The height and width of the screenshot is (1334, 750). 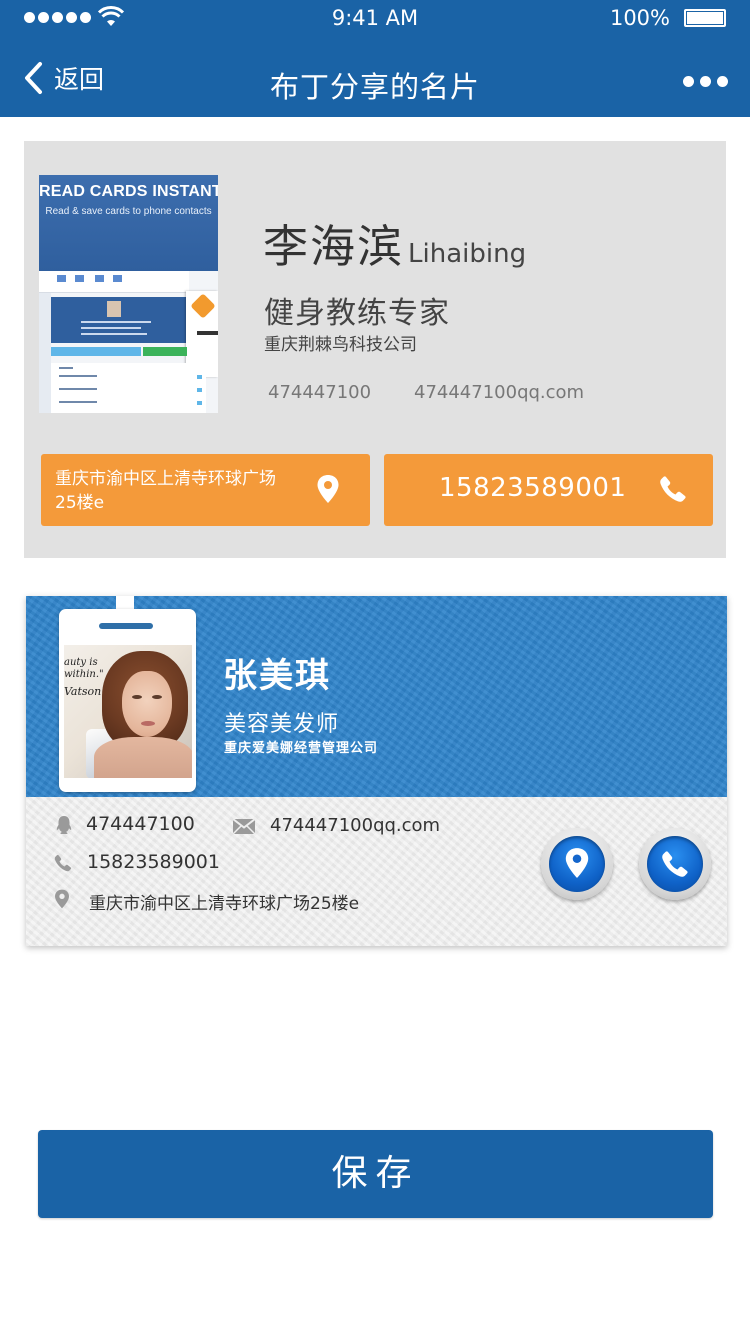 What do you see at coordinates (83, 691) in the screenshot?
I see `photo-caption-b: Vatson` at bounding box center [83, 691].